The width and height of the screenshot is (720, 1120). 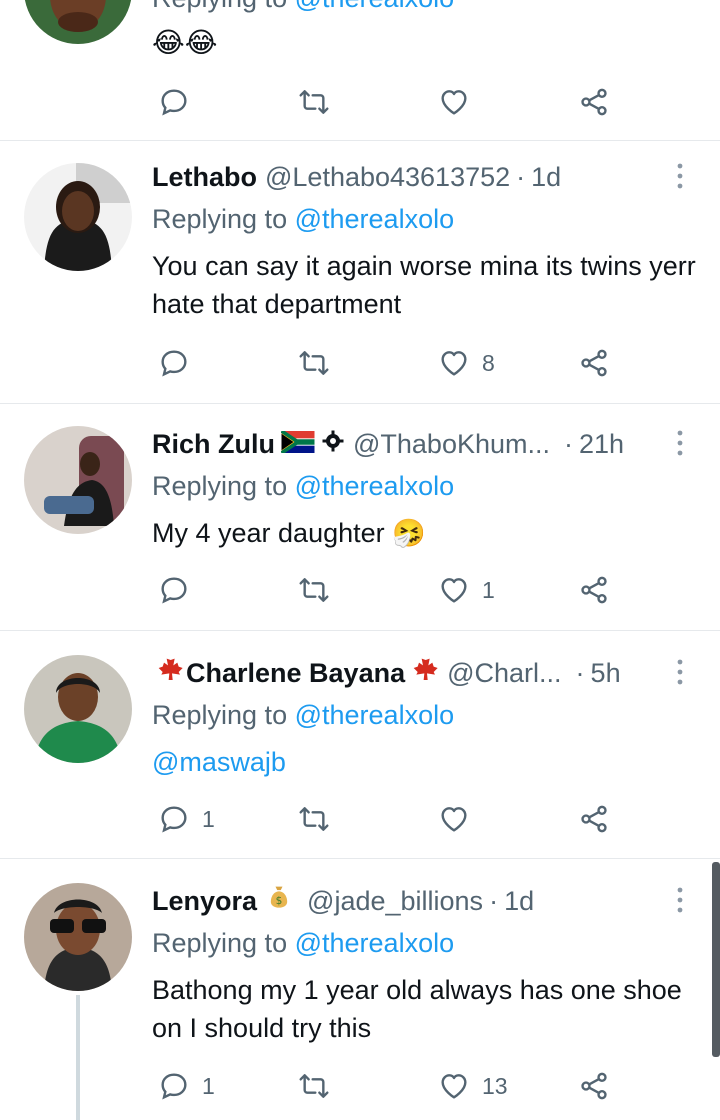 What do you see at coordinates (387, 177) in the screenshot?
I see `user-handle: @Lethabo43613752` at bounding box center [387, 177].